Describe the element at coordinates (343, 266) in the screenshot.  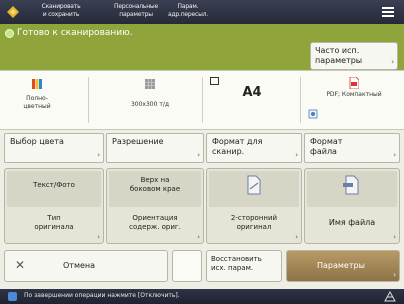
I see `options-button: Параметры ›` at that location.